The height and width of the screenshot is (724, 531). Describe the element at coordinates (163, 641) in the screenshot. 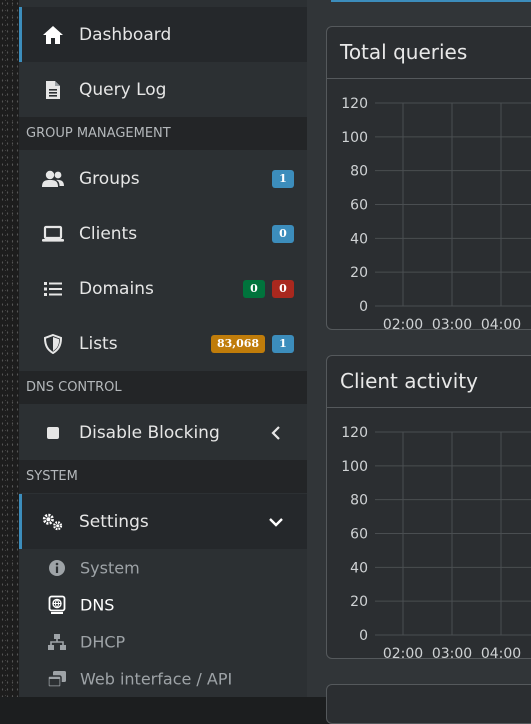

I see `sidebar-subitem-dhcp: DHCP` at that location.